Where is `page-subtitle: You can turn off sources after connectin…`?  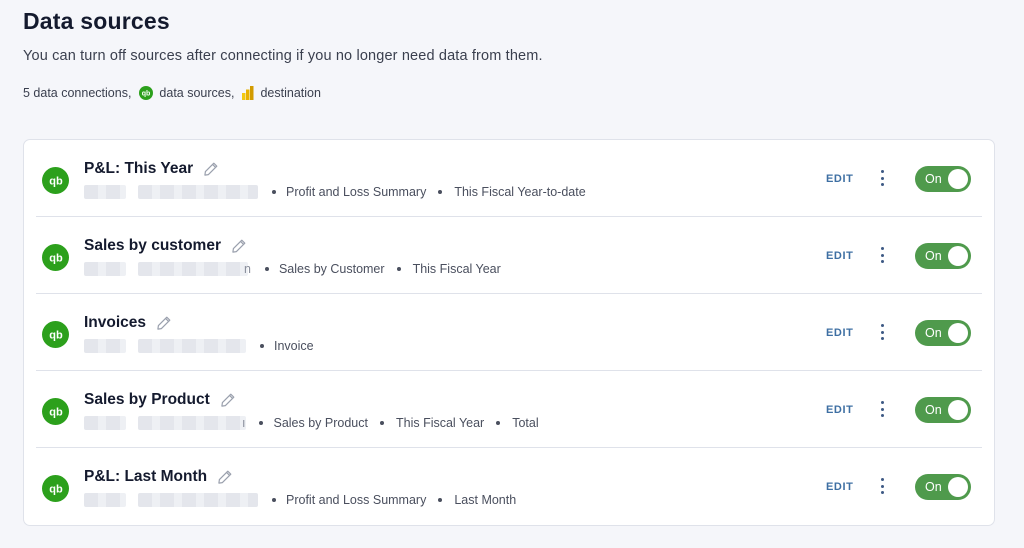
page-subtitle: You can turn off sources after connectin… is located at coordinates (283, 56).